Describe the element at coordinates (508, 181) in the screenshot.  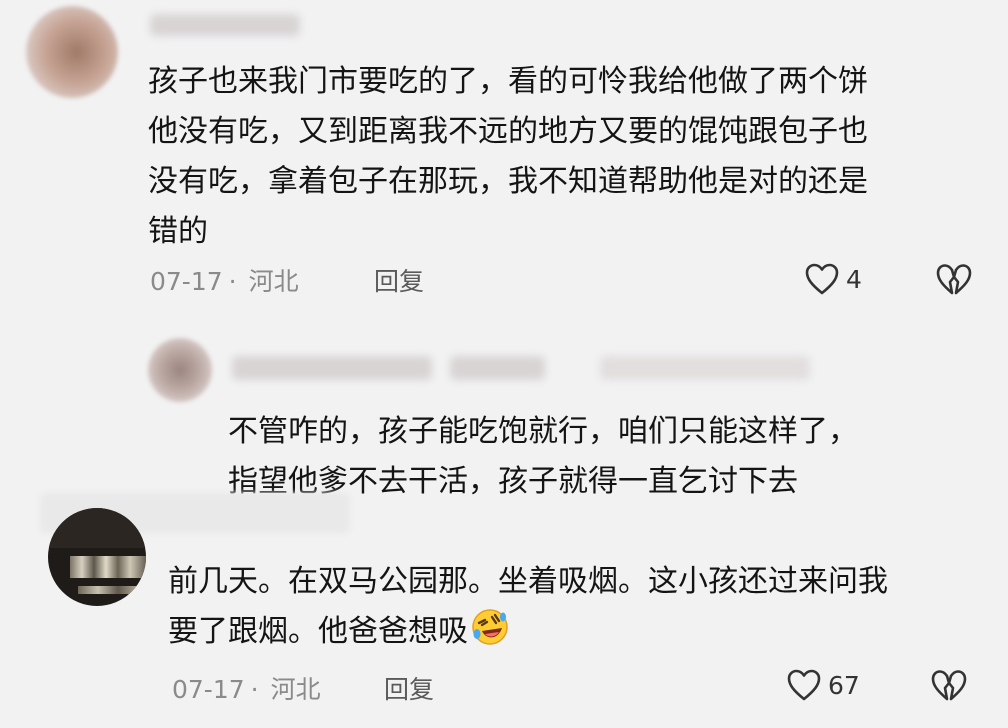
I see `comment-line: 没有吃，拿着包子在那玩，我不知道帮助他是对的还是` at that location.